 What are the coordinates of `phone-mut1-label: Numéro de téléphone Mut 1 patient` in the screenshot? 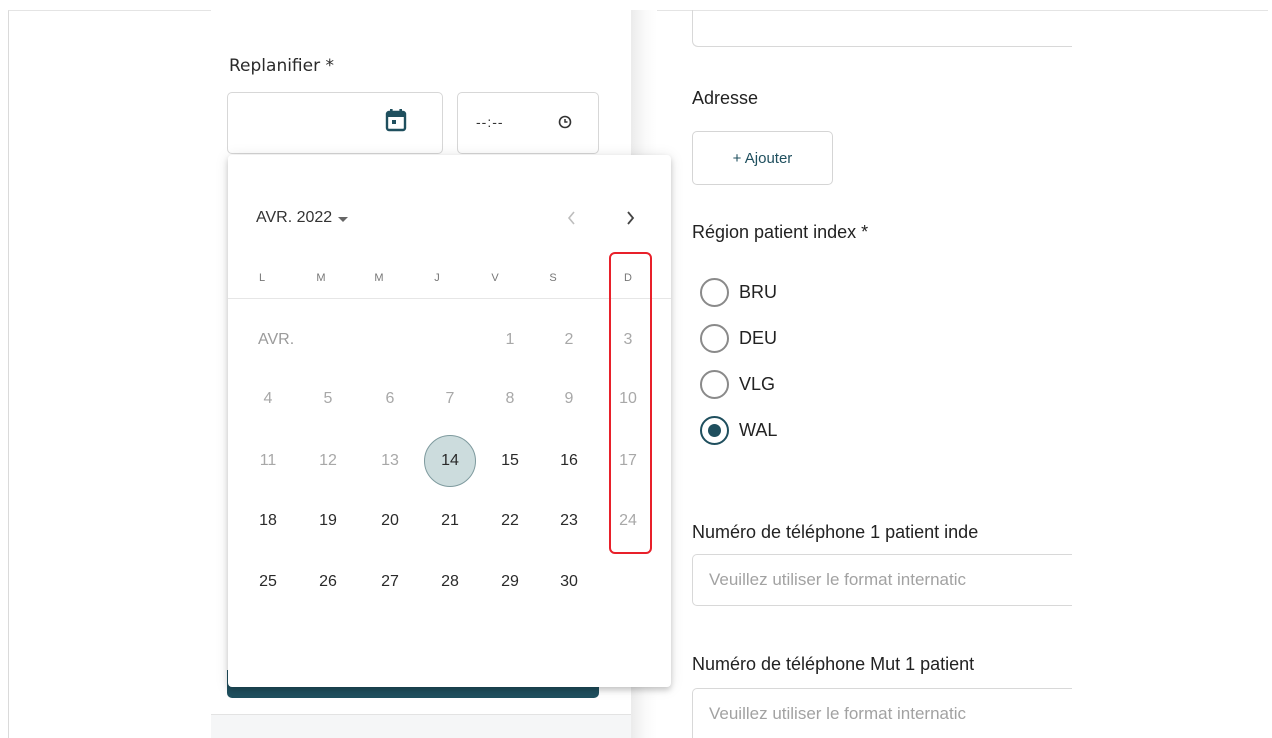 It's located at (833, 664).